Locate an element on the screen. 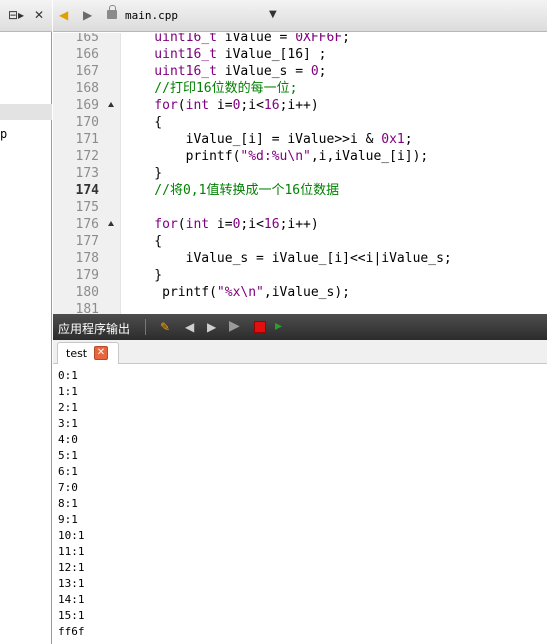 This screenshot has height=644, width=547. output-line: 2:1 is located at coordinates (68, 407).